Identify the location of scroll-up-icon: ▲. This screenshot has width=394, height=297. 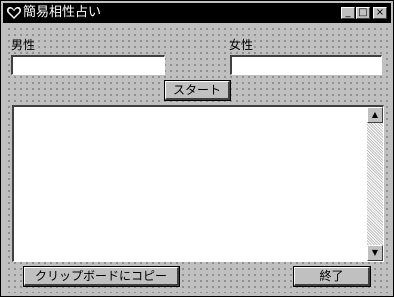
(375, 115).